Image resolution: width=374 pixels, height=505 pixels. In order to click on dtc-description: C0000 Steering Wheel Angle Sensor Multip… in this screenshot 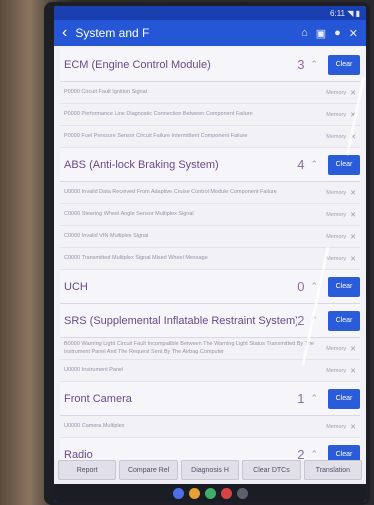, I will do `click(129, 213)`.